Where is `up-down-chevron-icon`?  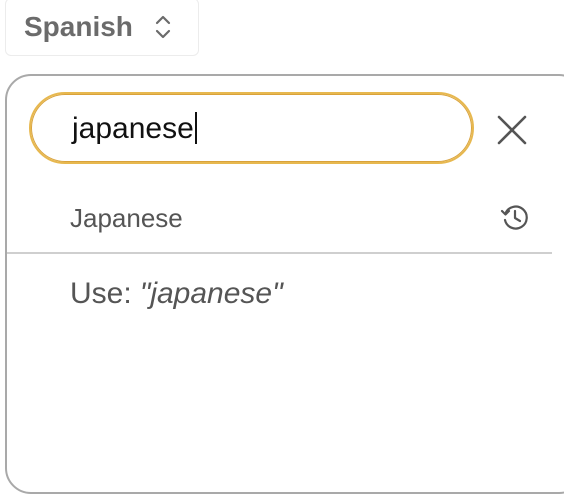 up-down-chevron-icon is located at coordinates (163, 27).